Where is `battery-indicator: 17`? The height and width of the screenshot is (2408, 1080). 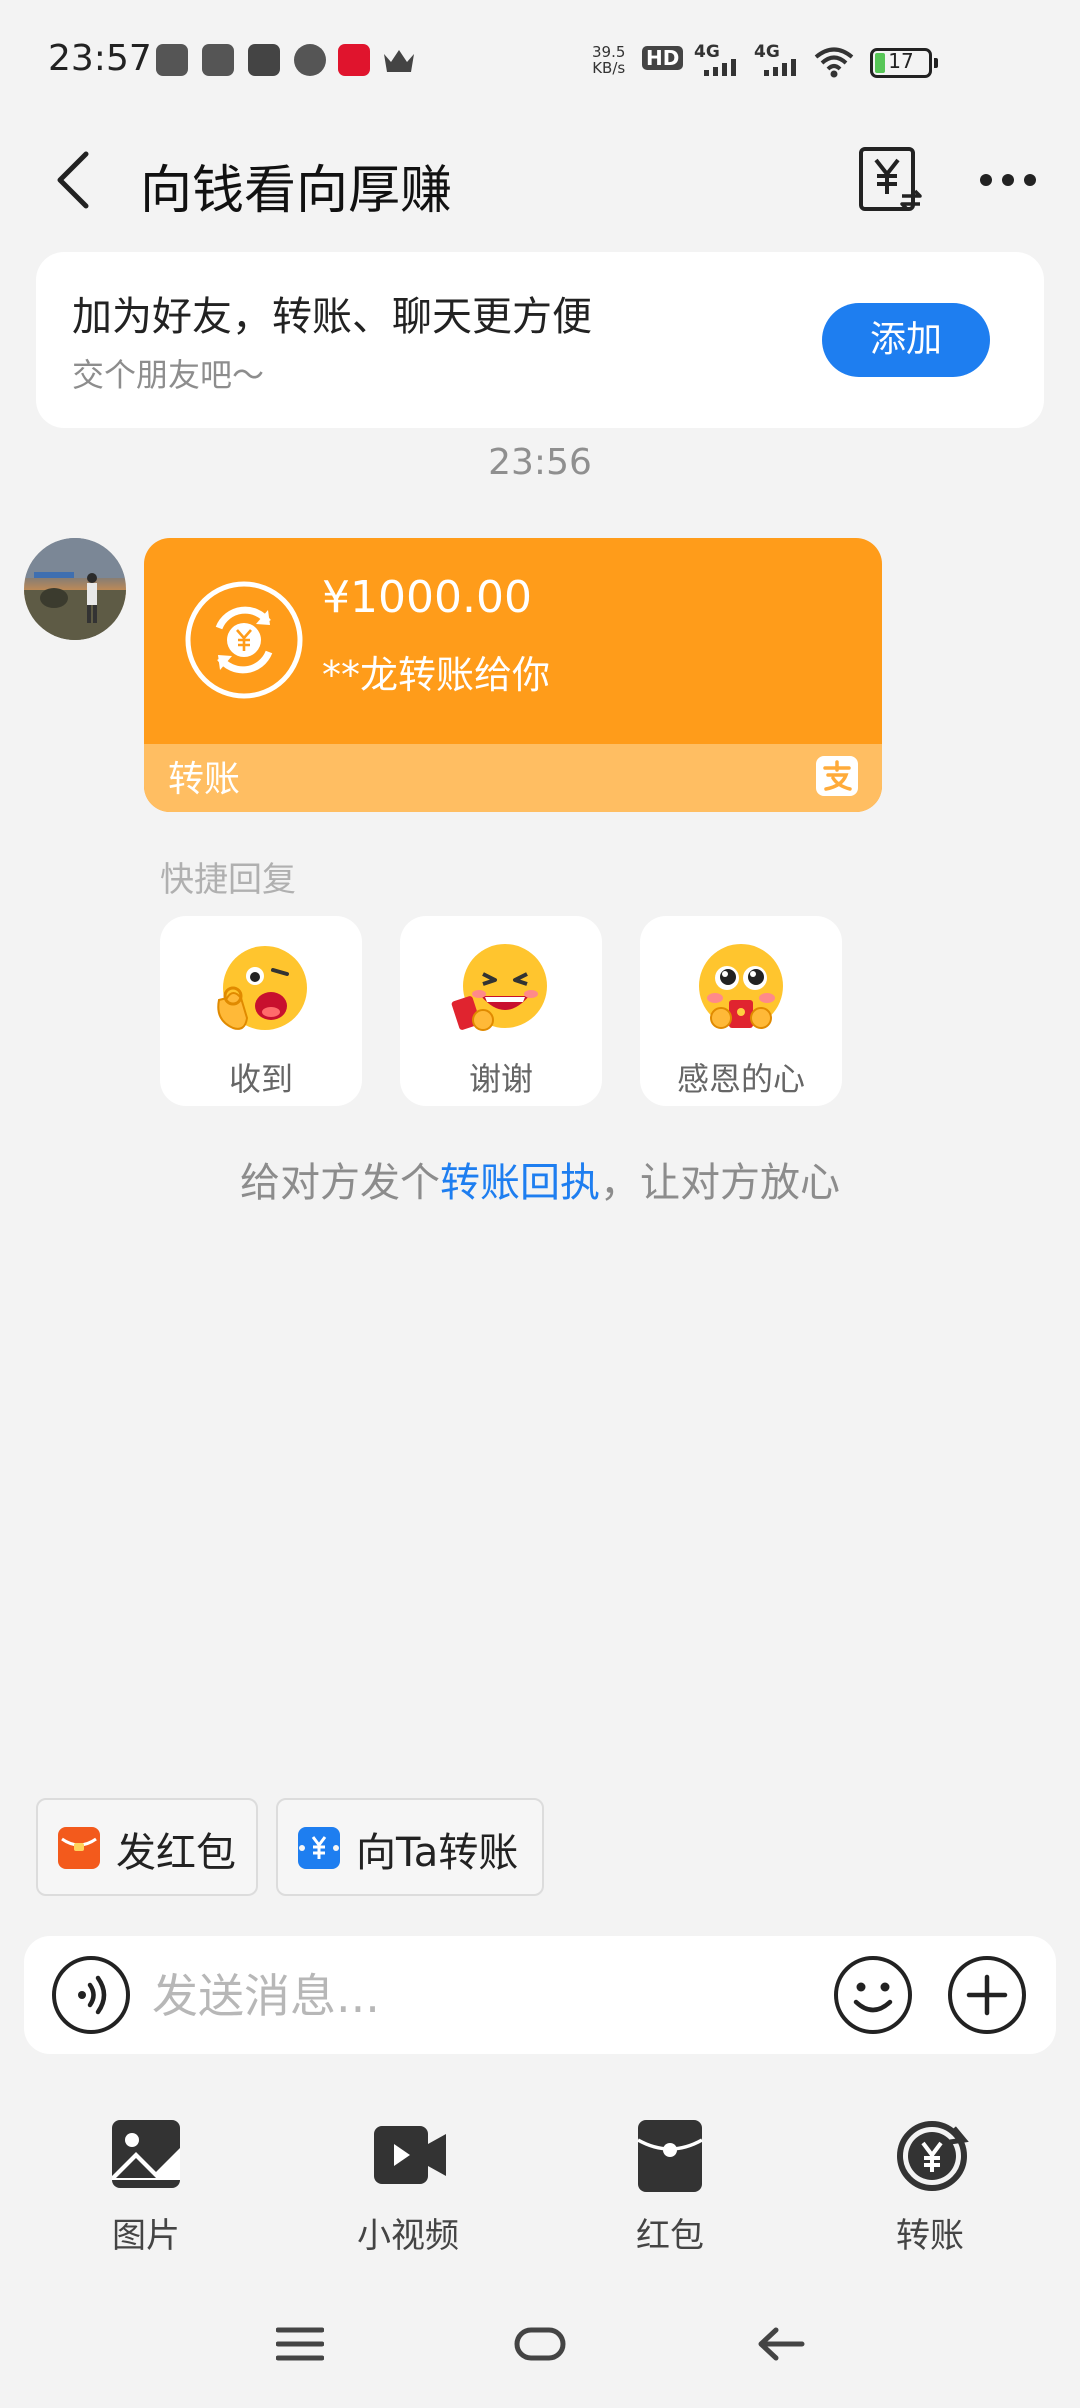 battery-indicator: 17 is located at coordinates (904, 63).